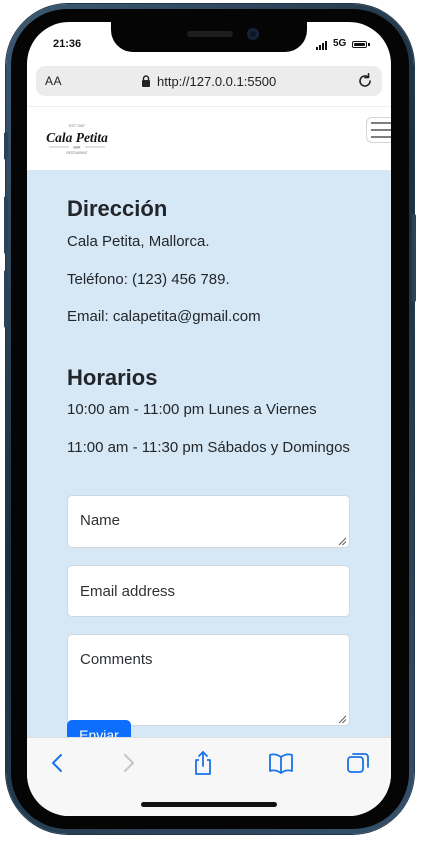 This screenshot has height=841, width=421. Describe the element at coordinates (58, 763) in the screenshot. I see `back-icon` at that location.